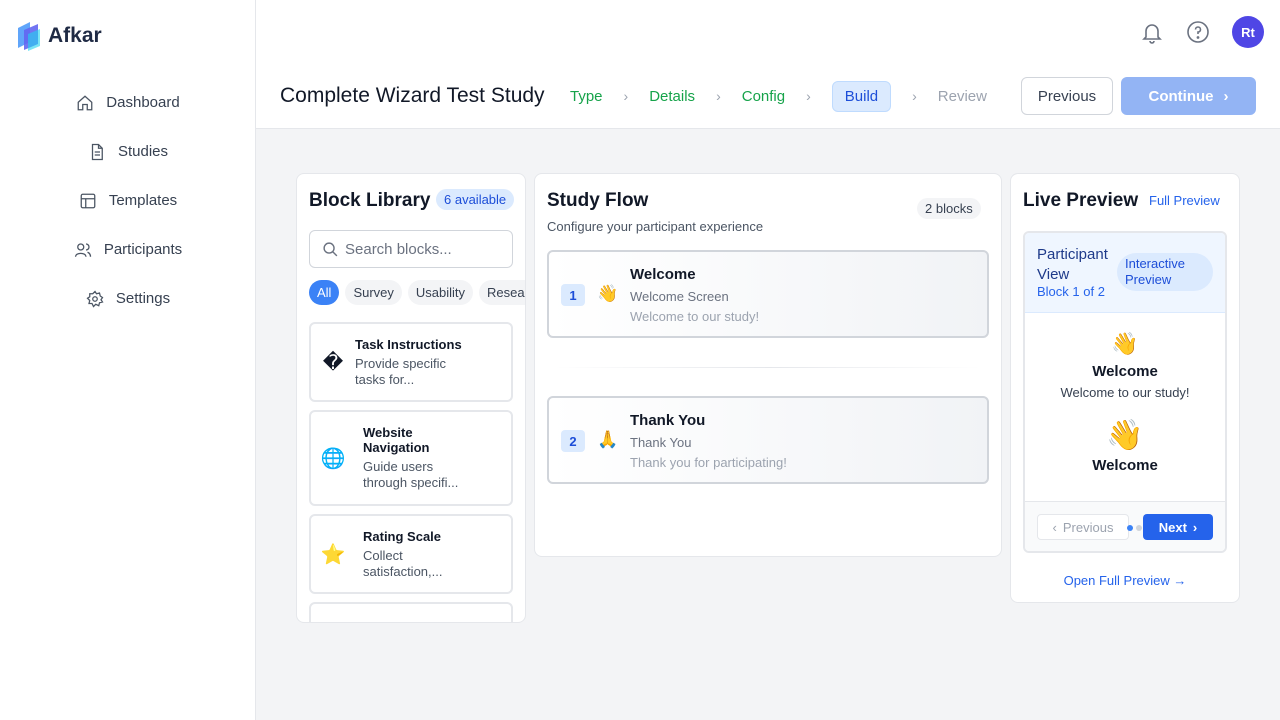  Describe the element at coordinates (85, 102) in the screenshot. I see `home-icon` at that location.